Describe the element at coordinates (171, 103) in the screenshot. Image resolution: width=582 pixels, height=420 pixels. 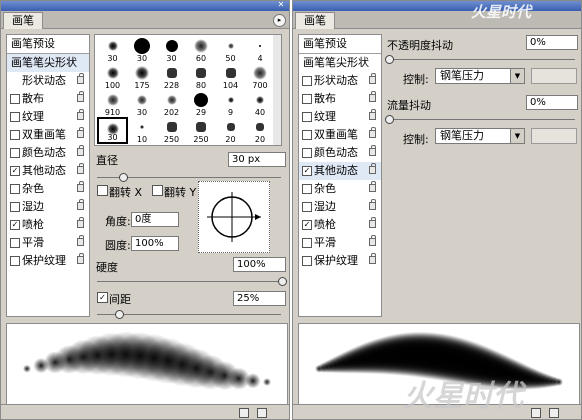
I see `brush-tip: 202` at that location.